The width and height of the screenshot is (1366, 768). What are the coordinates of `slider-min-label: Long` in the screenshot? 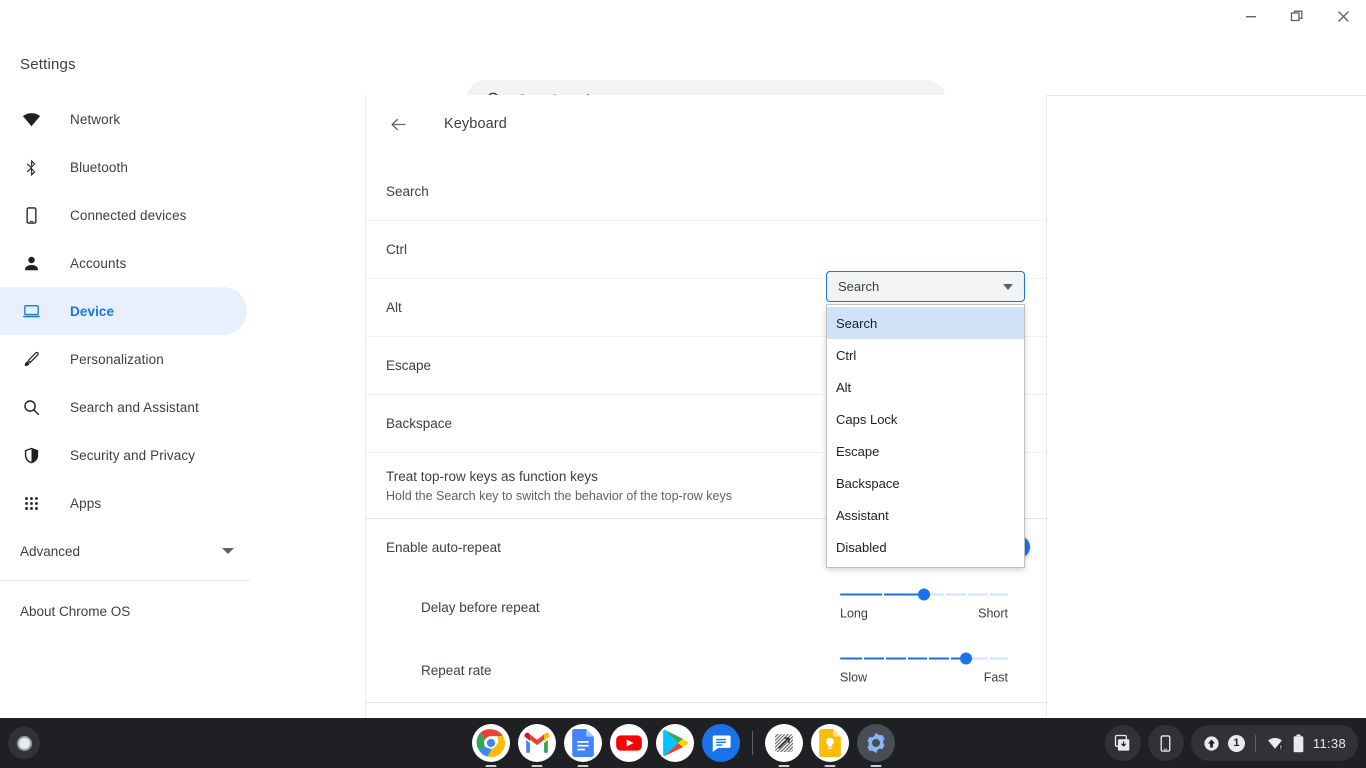 It's located at (854, 613).